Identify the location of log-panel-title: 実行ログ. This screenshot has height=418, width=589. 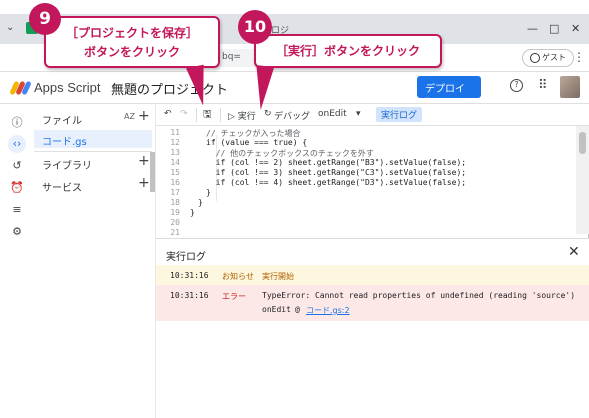
(186, 257).